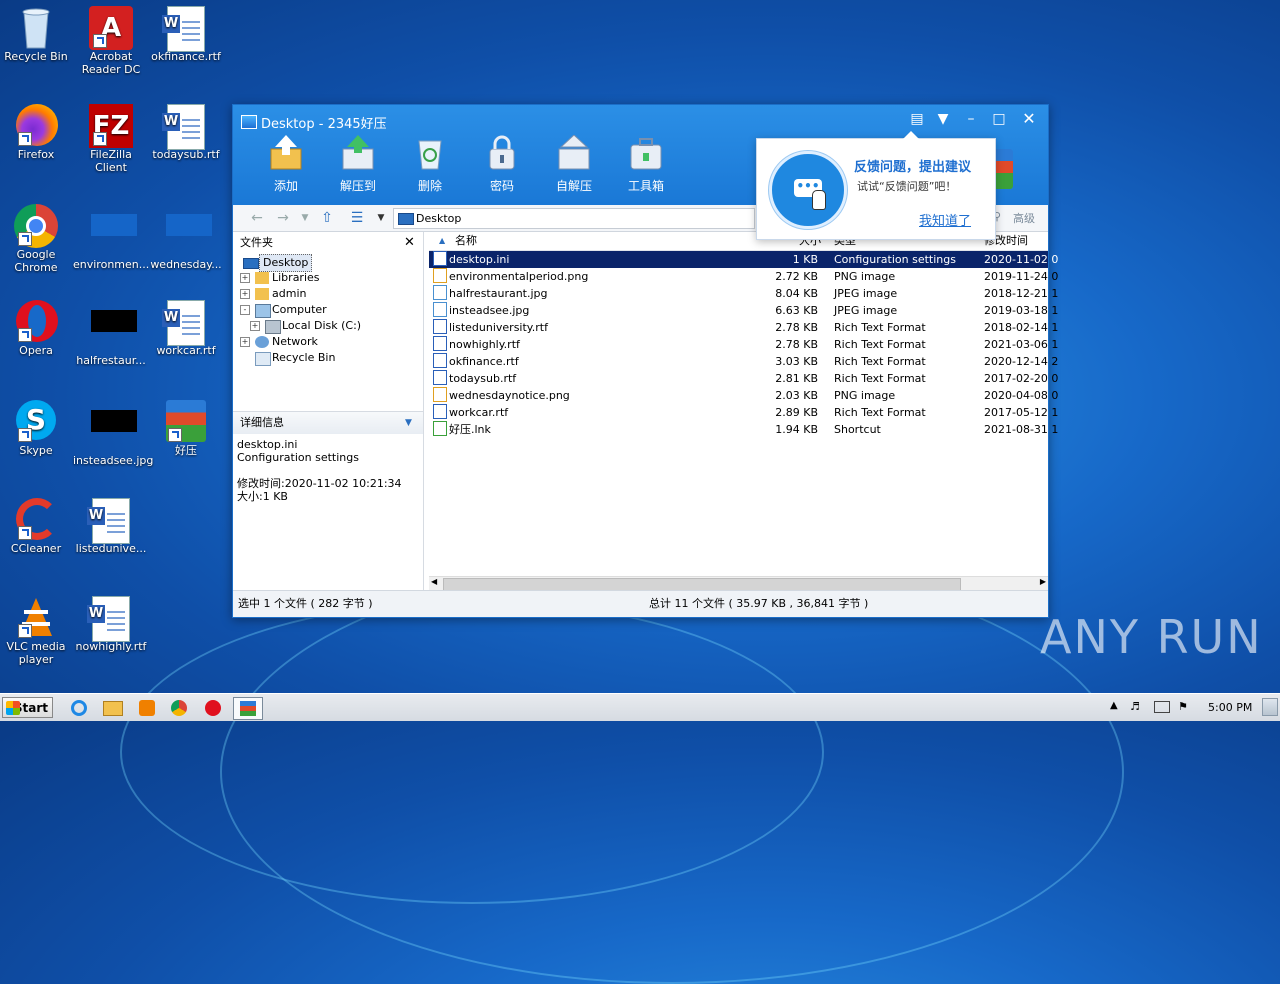 The height and width of the screenshot is (984, 1280). I want to click on desktop-icon-vlc: VLC media player, so click(37, 631).